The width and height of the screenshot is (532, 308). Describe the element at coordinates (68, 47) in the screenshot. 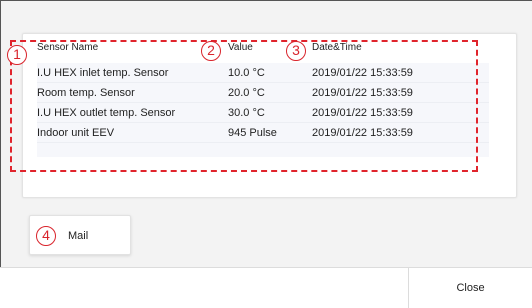

I see `header-sensor-name: Sensor Name` at that location.